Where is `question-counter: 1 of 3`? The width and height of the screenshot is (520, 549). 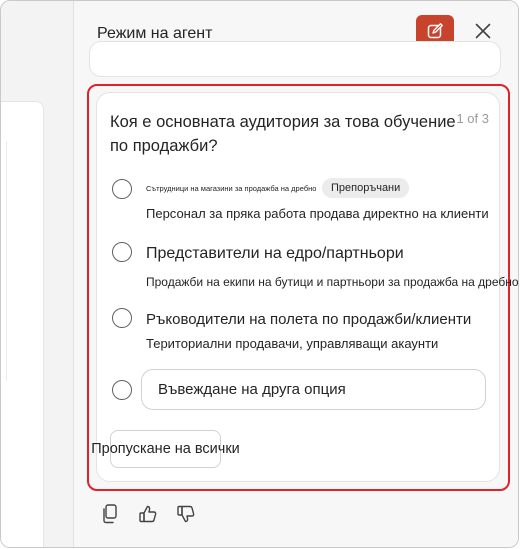 question-counter: 1 of 3 is located at coordinates (472, 118).